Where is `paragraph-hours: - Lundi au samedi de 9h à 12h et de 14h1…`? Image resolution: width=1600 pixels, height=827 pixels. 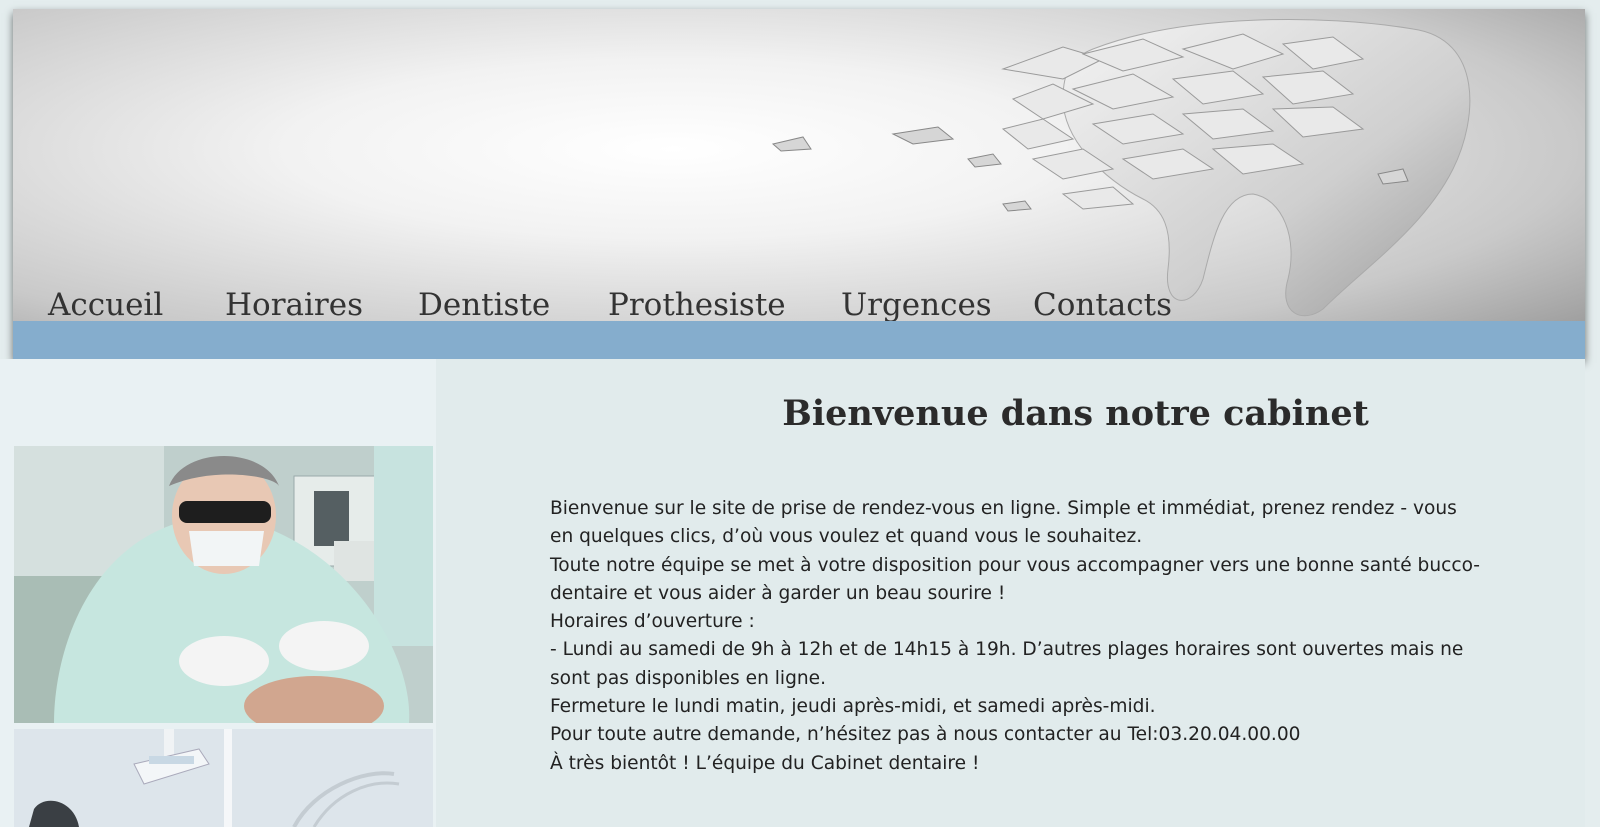
paragraph-hours: - Lundi au samedi de 9h à 12h et de 14h1… is located at coordinates (1007, 664).